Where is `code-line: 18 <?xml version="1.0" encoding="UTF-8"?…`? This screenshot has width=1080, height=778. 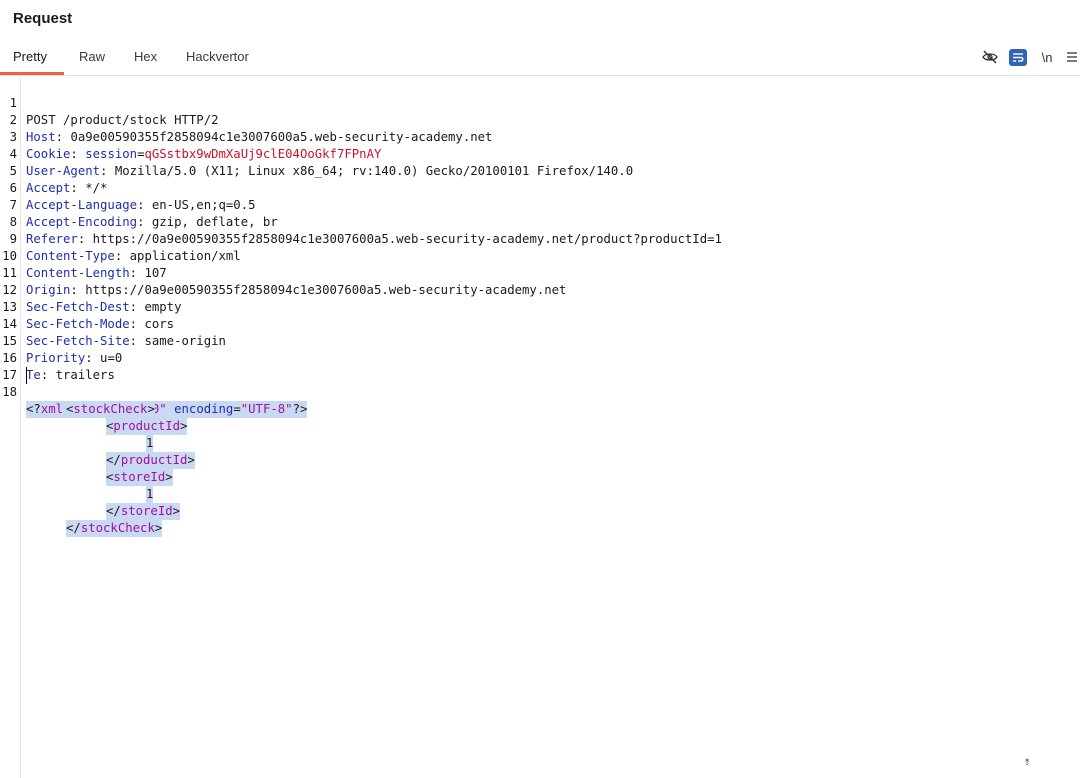
code-line: 18 <?xml version="1.0" encoding="UTF-8"?… is located at coordinates (540, 392).